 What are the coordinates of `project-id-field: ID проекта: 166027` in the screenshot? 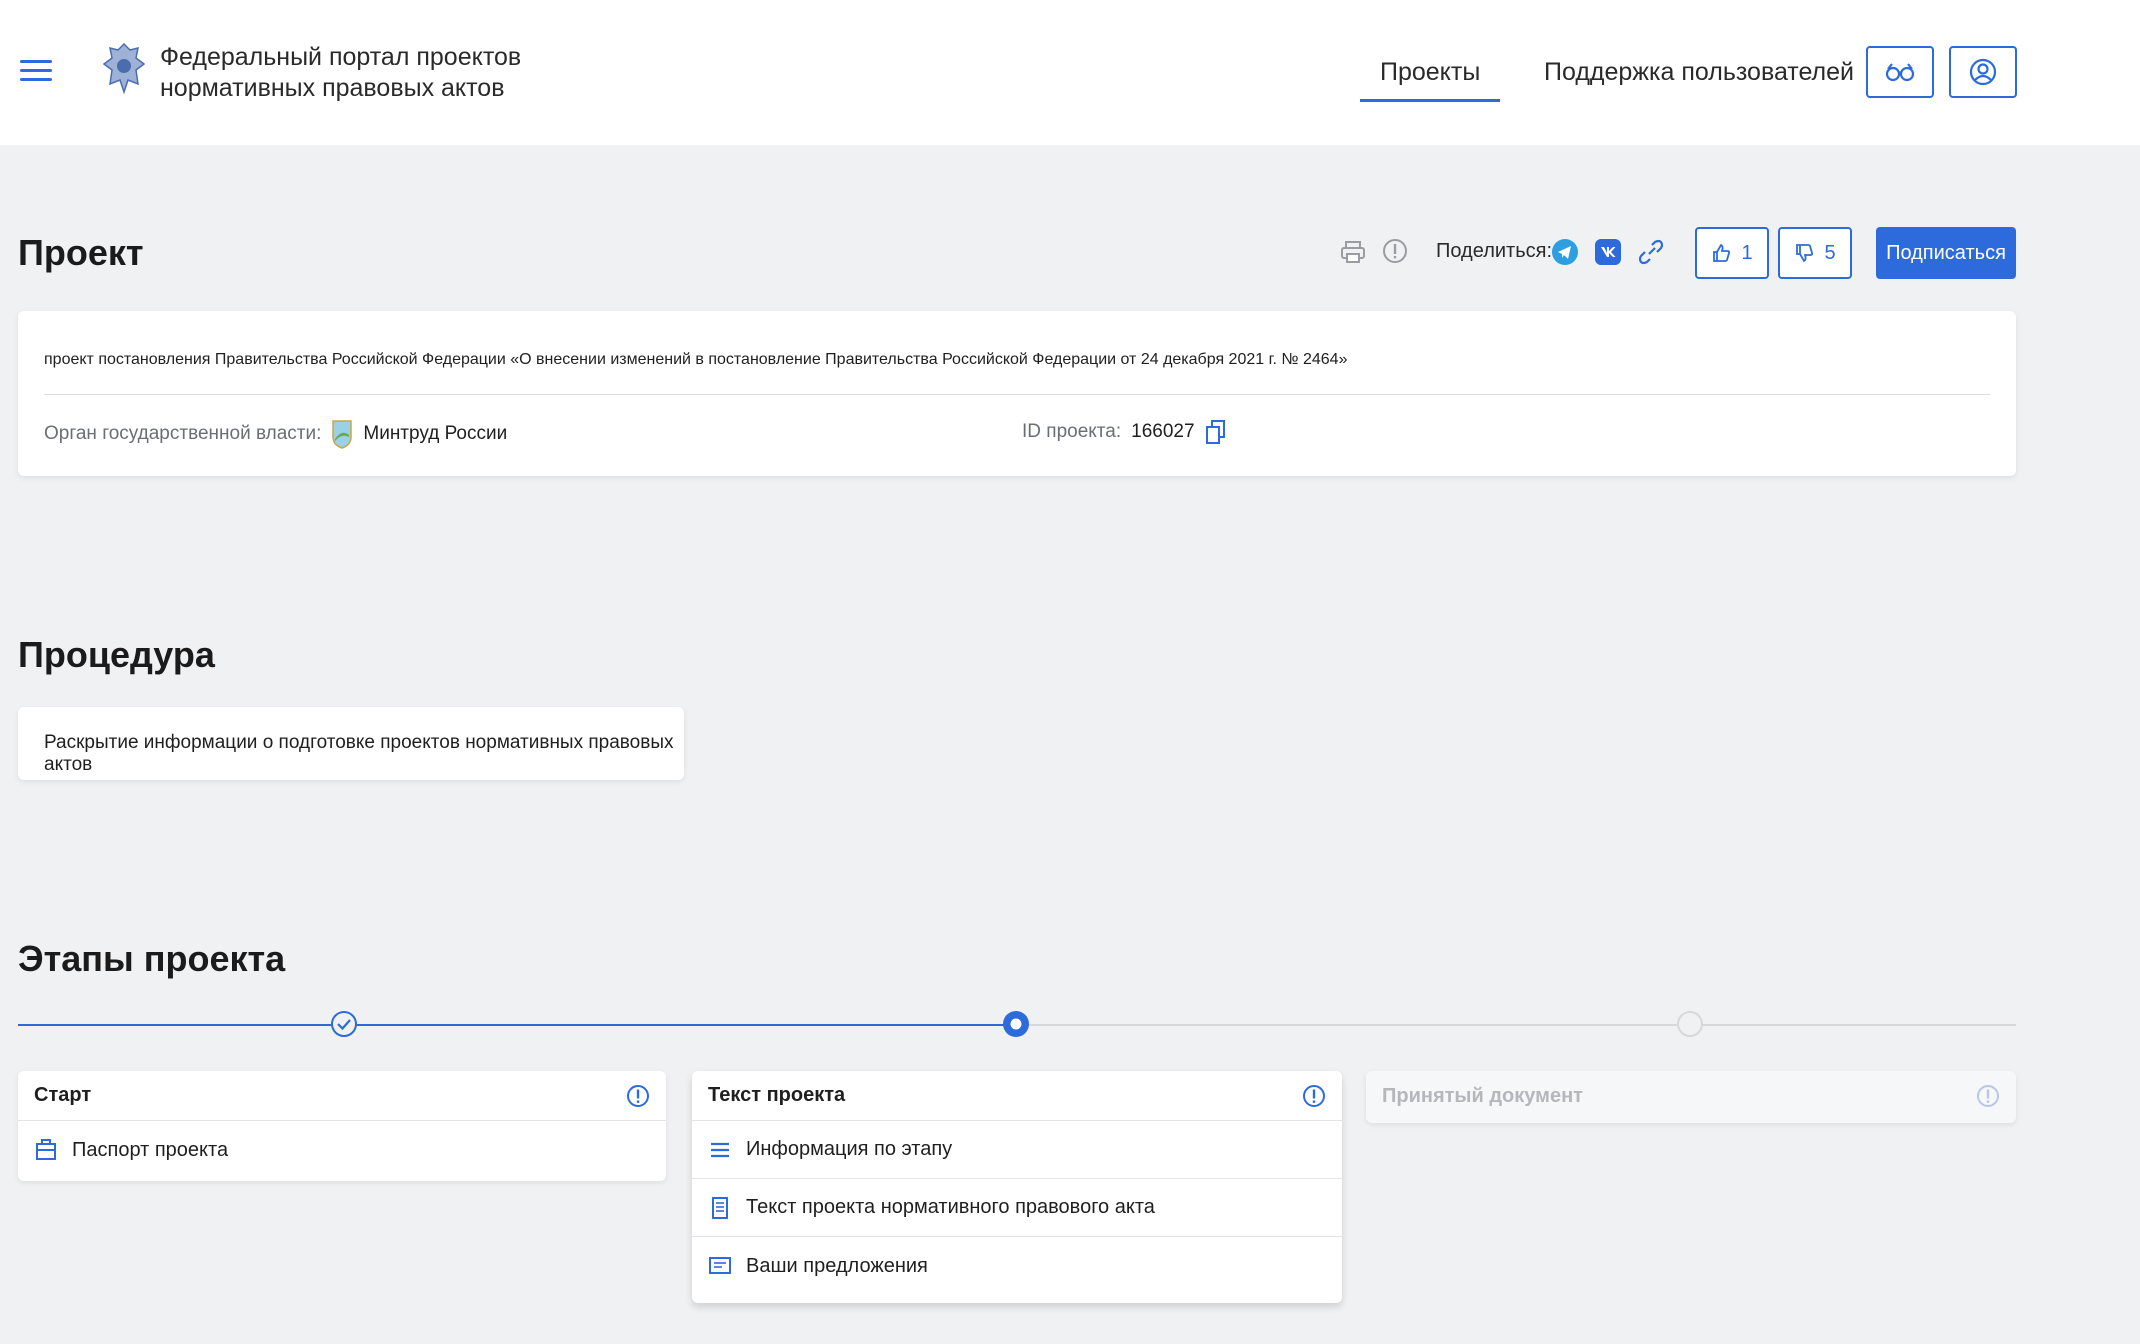 It's located at (1124, 432).